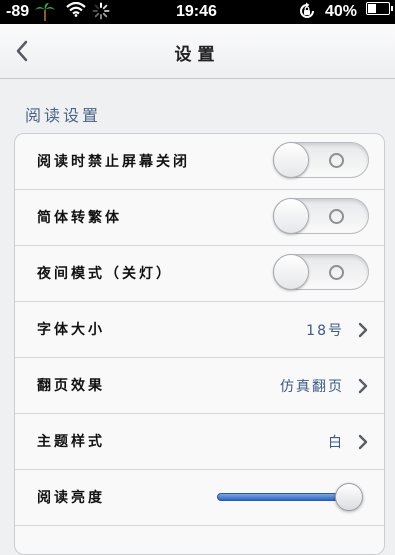 This screenshot has width=395, height=555. Describe the element at coordinates (321, 216) in the screenshot. I see `traditional-chinese-toggle` at that location.